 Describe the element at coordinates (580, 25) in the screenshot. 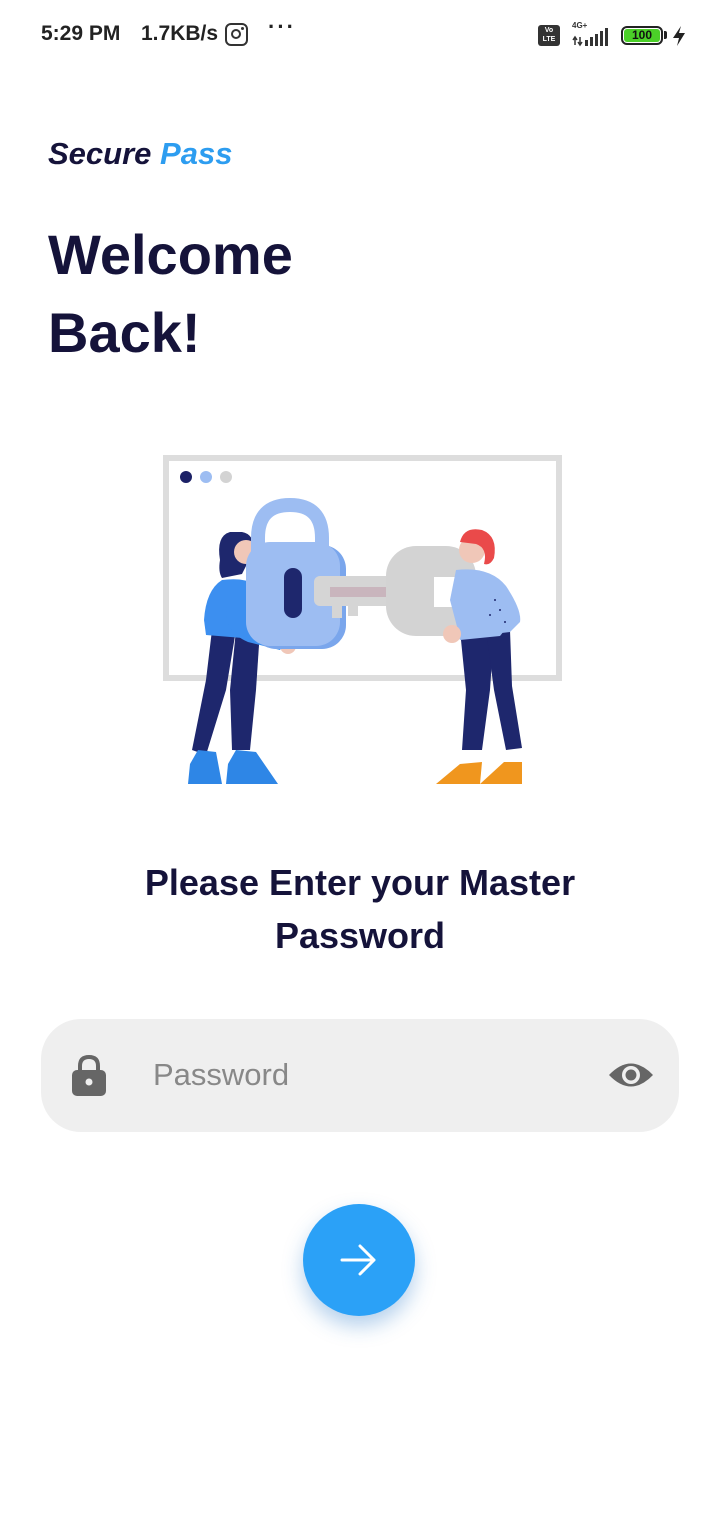

I see `network-type-label: 4G+` at that location.